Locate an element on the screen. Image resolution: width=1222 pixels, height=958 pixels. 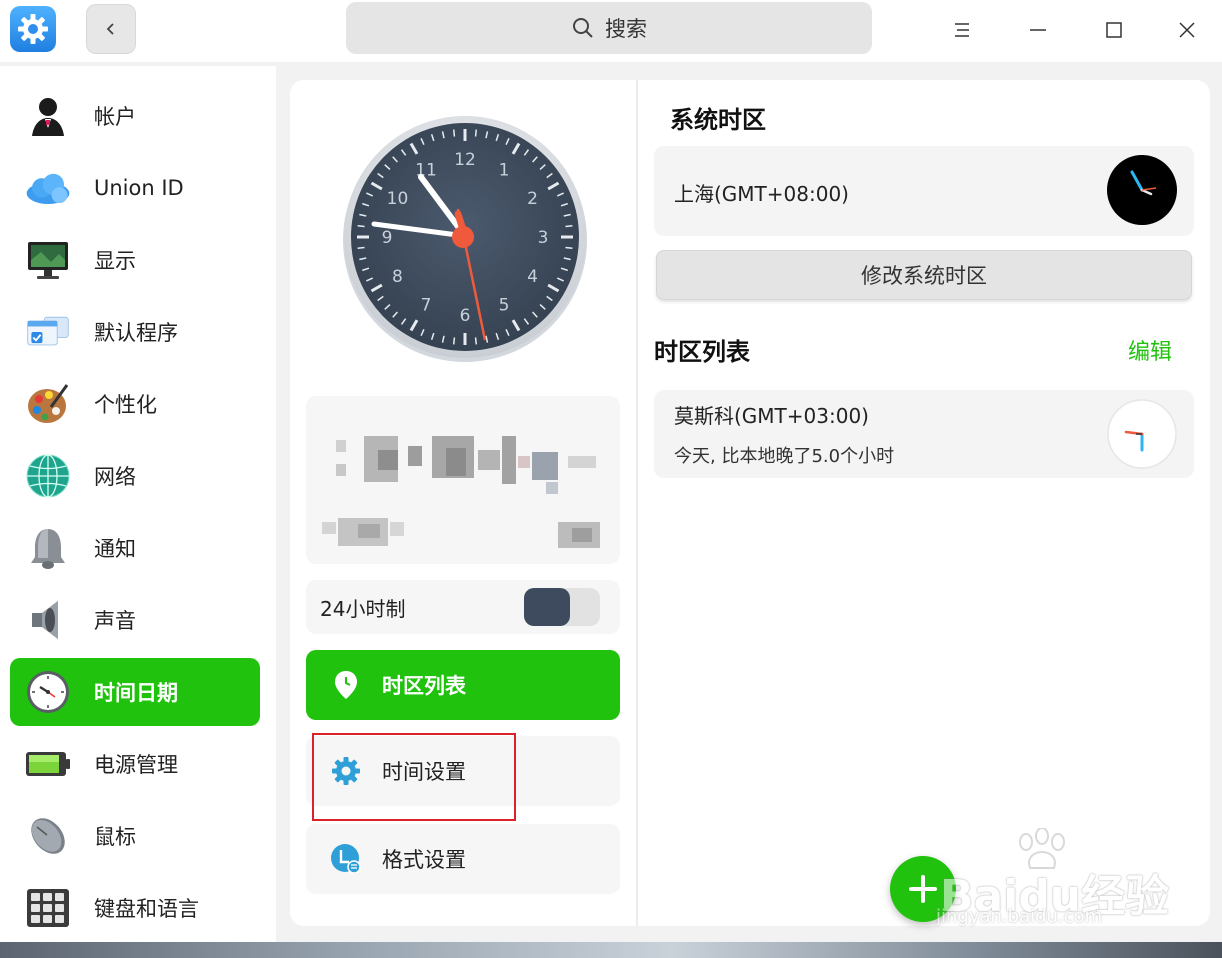
timezone-list-item-city: 莫斯科(GMT+03:00) is located at coordinates (771, 416).